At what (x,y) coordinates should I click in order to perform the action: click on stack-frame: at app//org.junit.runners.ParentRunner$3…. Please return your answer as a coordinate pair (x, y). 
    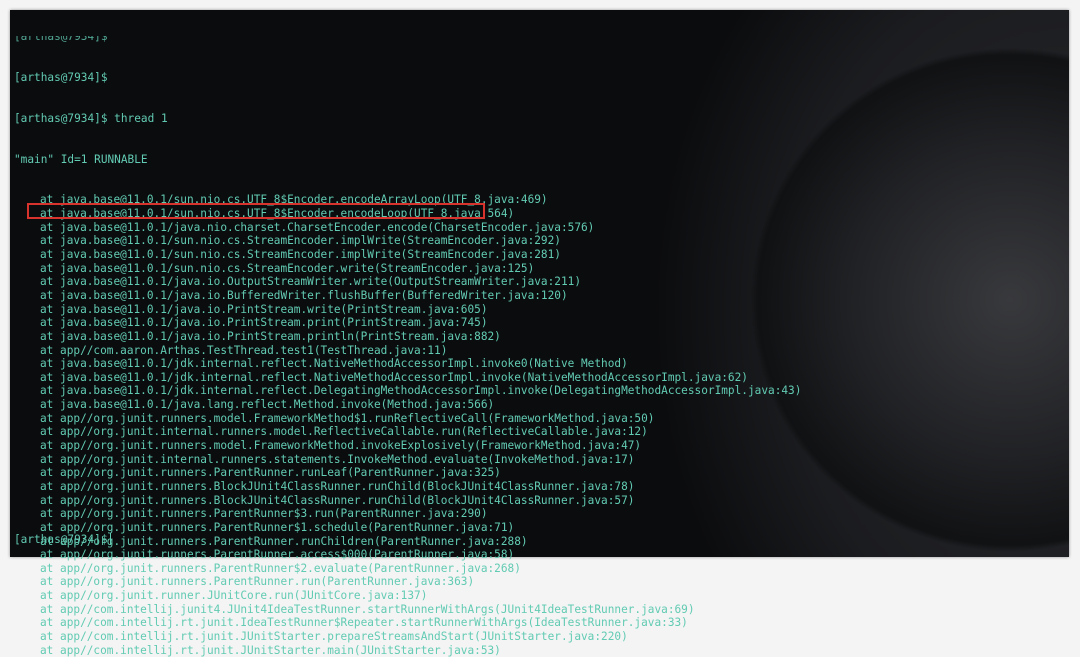
    Looking at the image, I should click on (264, 514).